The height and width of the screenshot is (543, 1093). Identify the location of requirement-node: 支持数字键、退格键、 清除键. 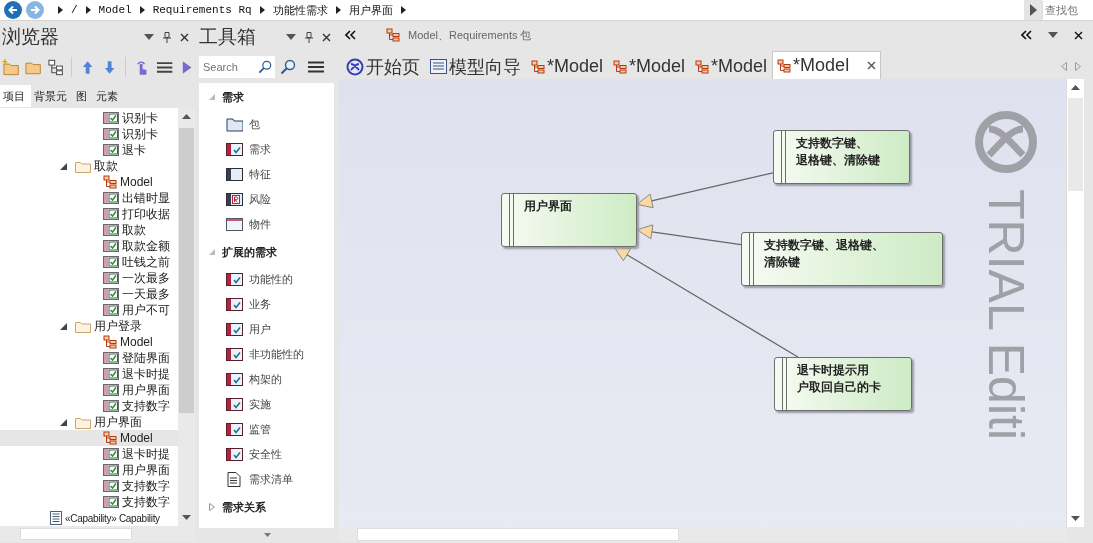
(842, 259).